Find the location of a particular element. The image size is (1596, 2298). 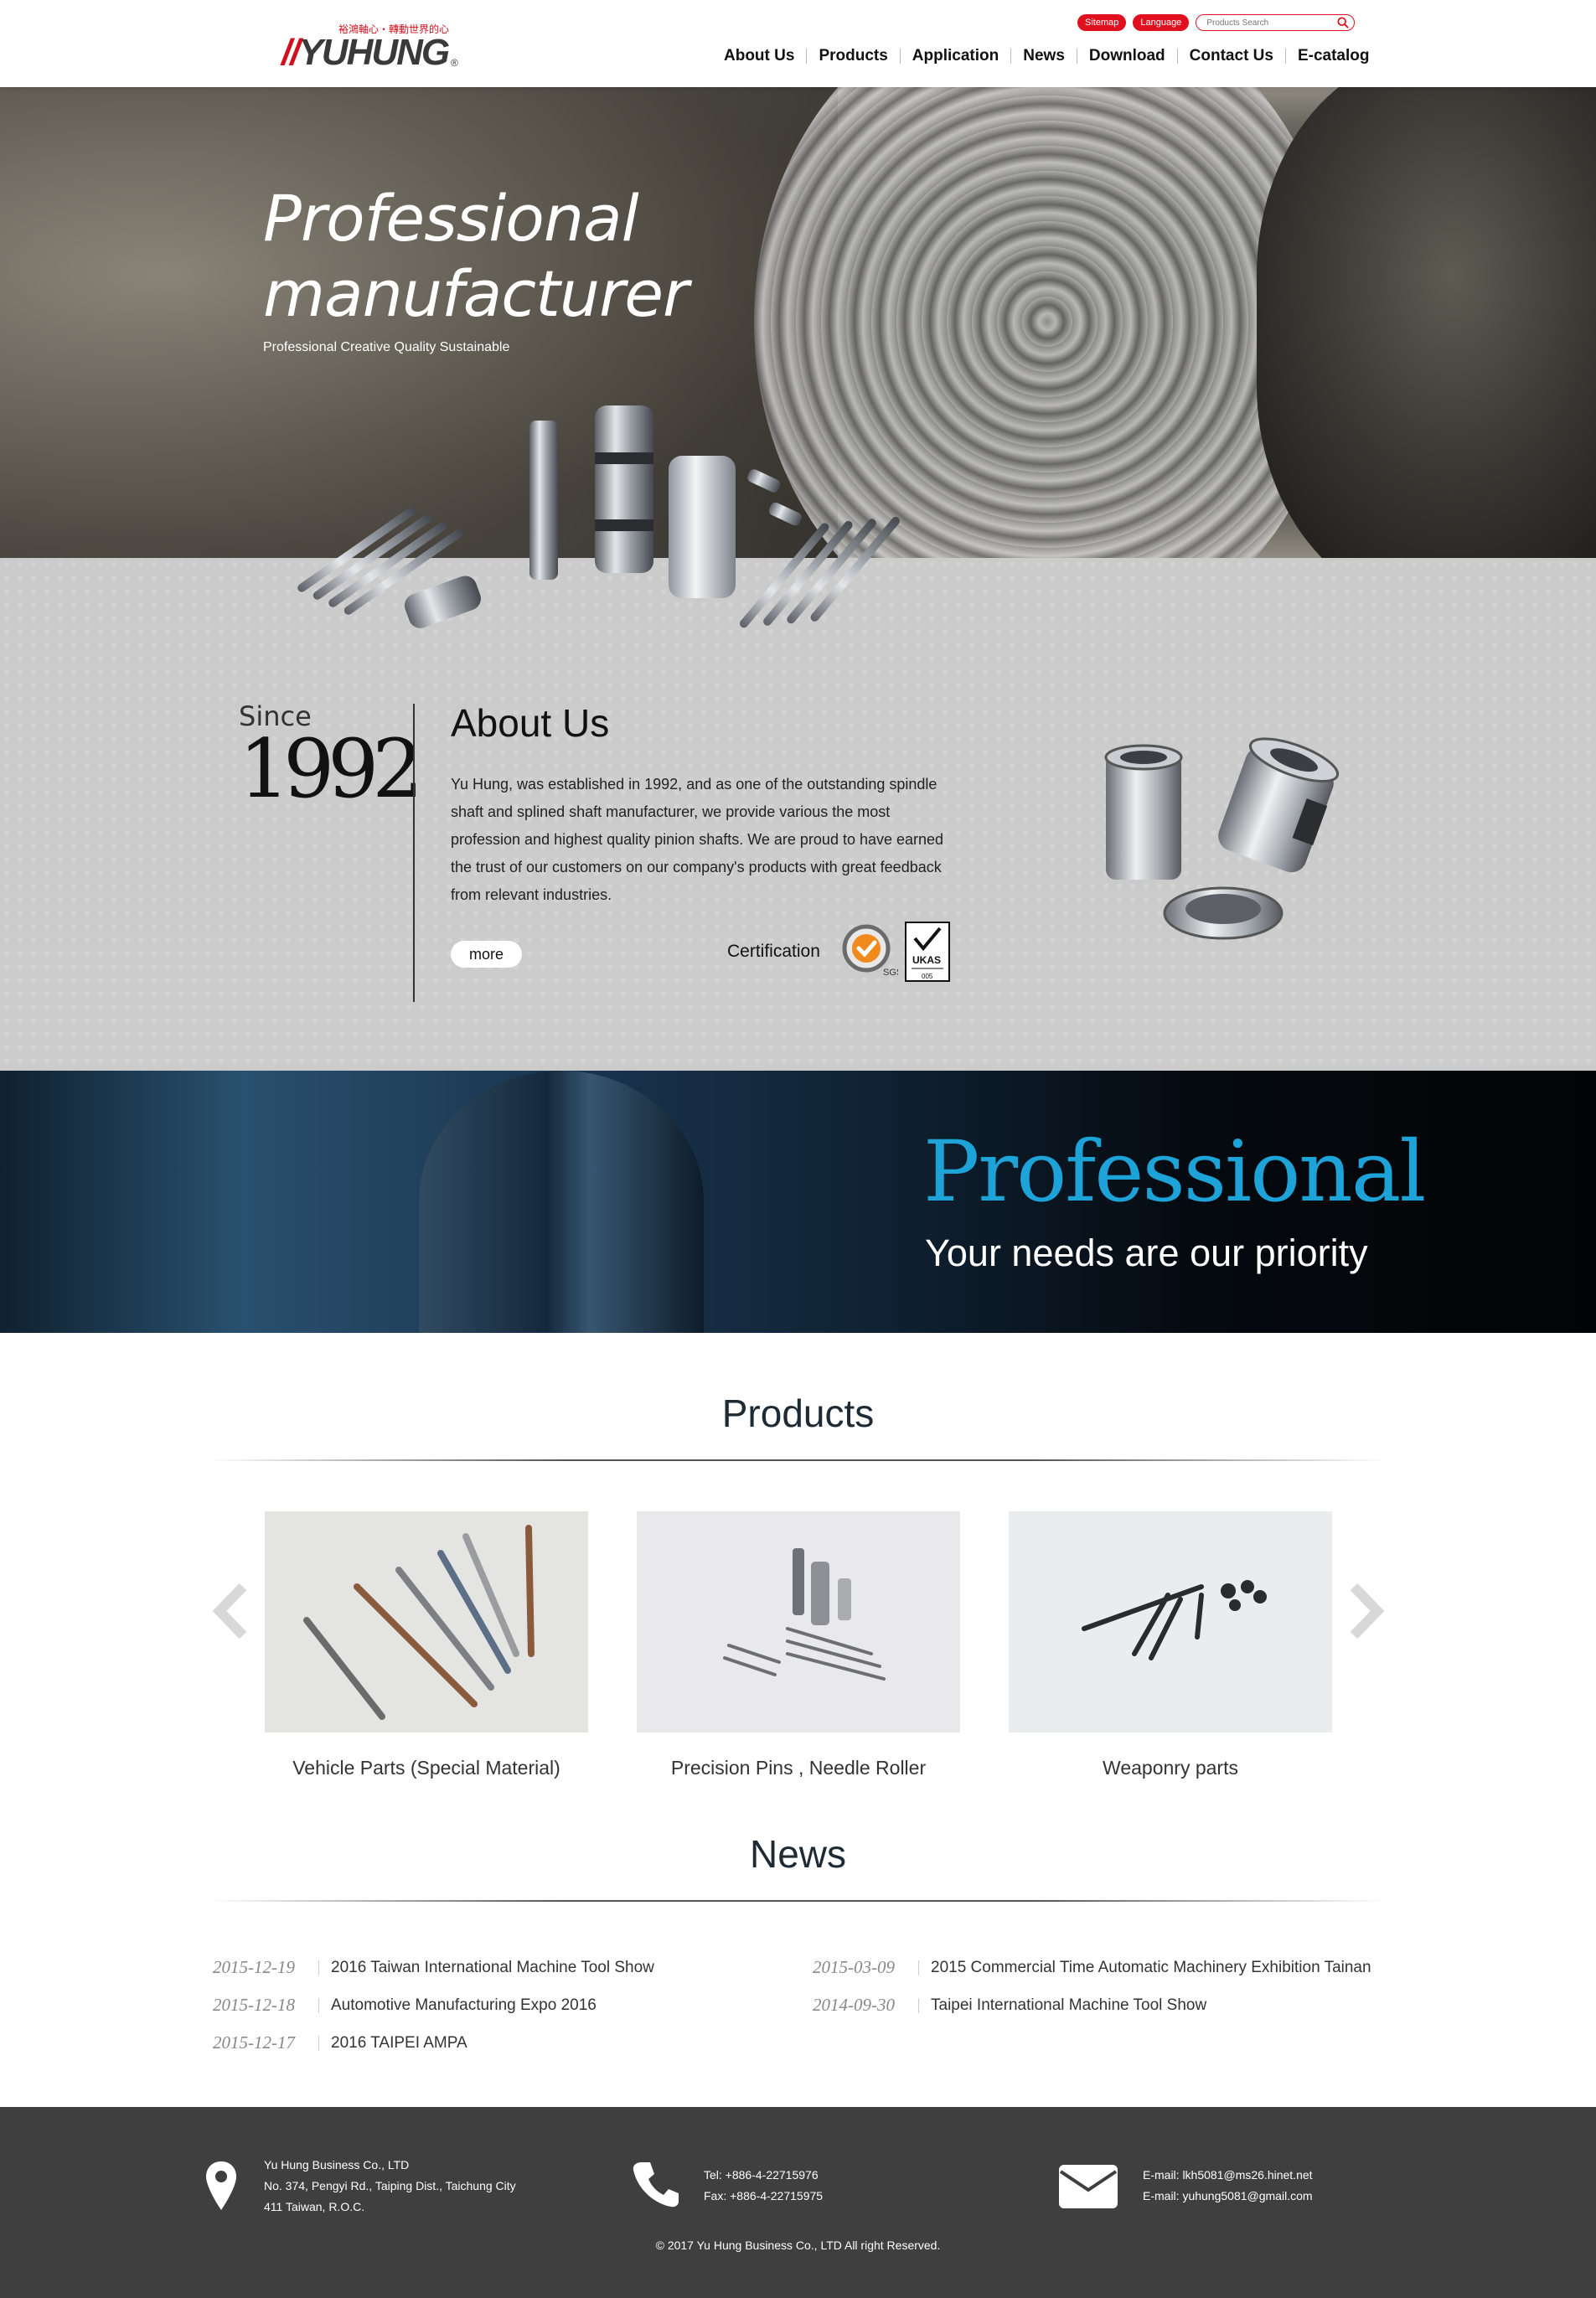

divider is located at coordinates (414, 853).